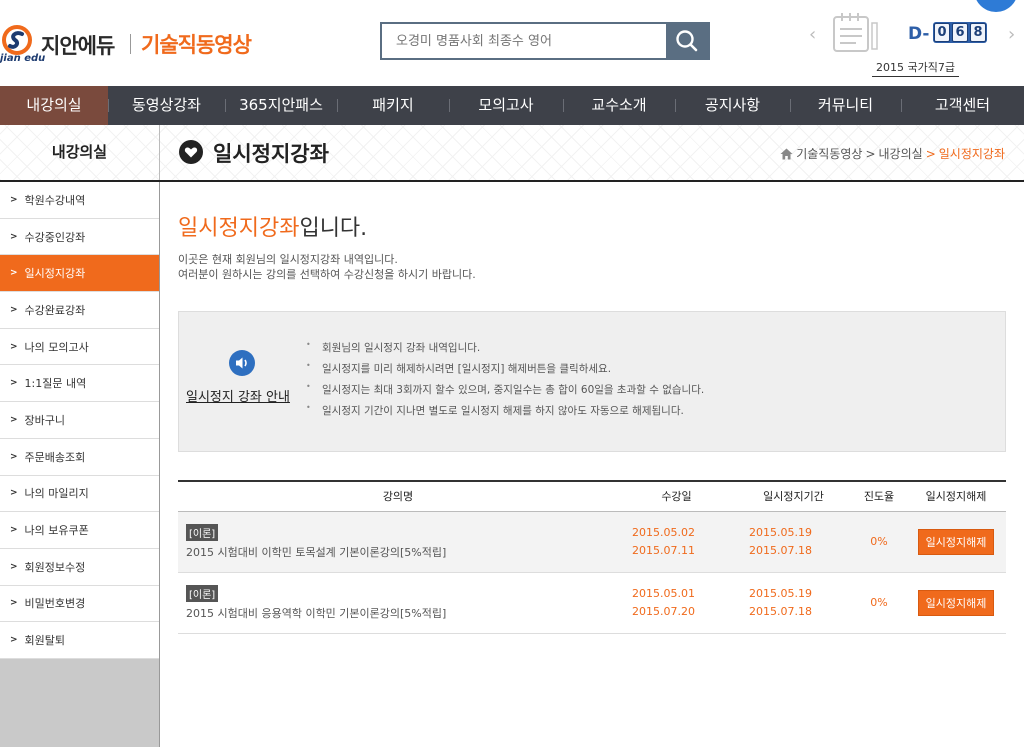 Image resolution: width=1024 pixels, height=747 pixels. What do you see at coordinates (196, 45) in the screenshot?
I see `site-title: 기술직동영상` at bounding box center [196, 45].